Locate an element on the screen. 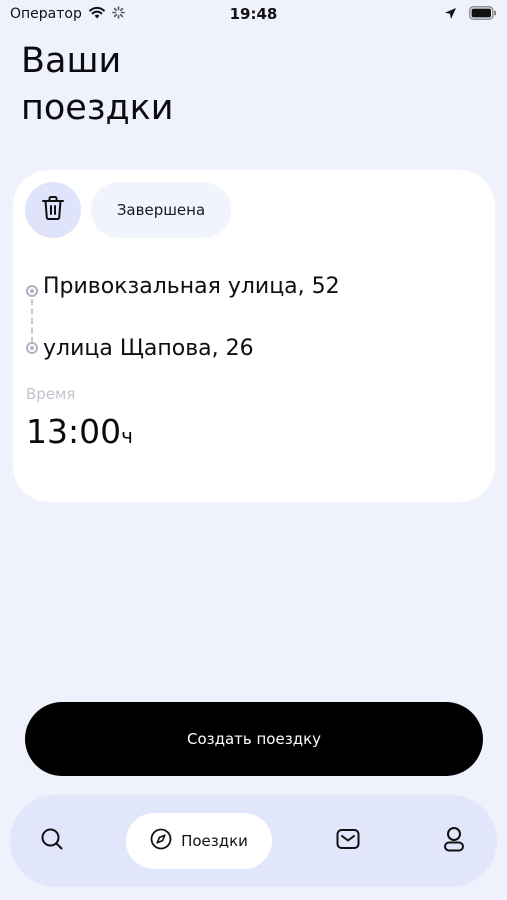 The width and height of the screenshot is (507, 900). time-label: Время is located at coordinates (51, 394).